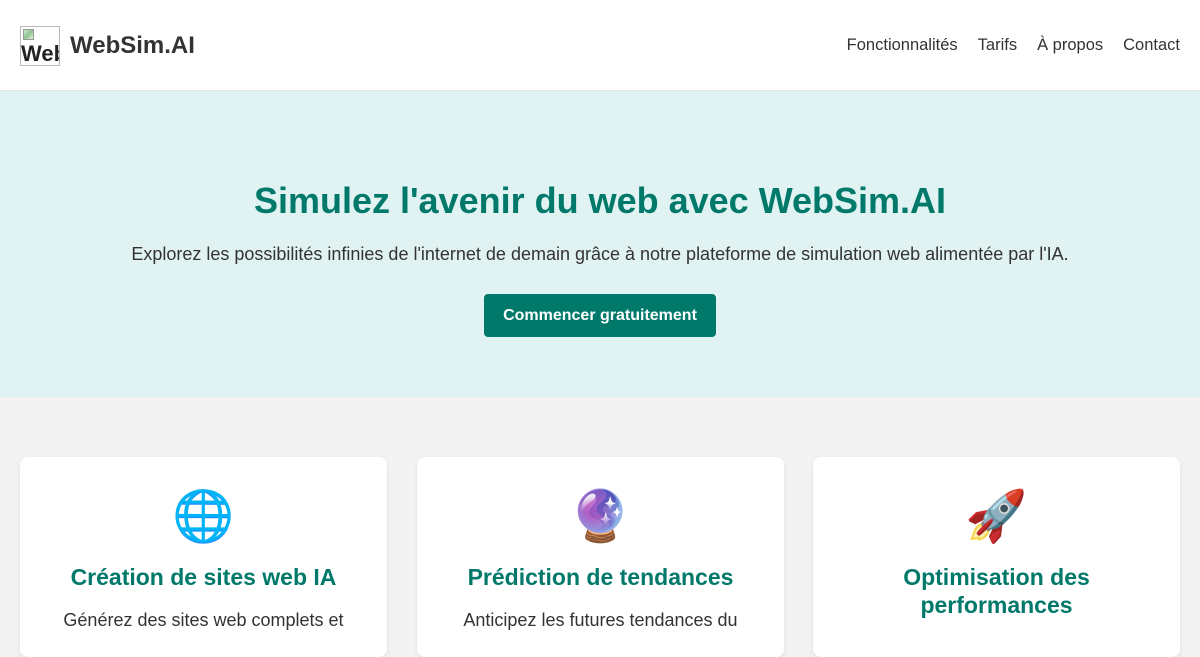  I want to click on rocket-icon: 🚀, so click(996, 516).